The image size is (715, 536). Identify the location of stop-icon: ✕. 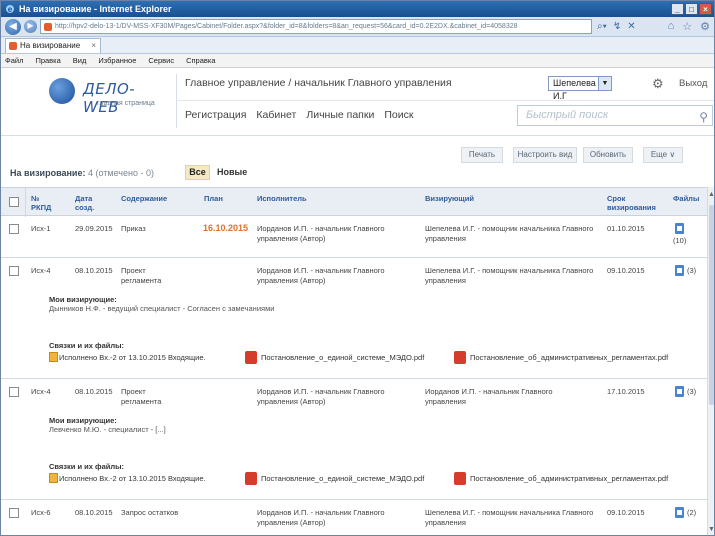
(631, 26).